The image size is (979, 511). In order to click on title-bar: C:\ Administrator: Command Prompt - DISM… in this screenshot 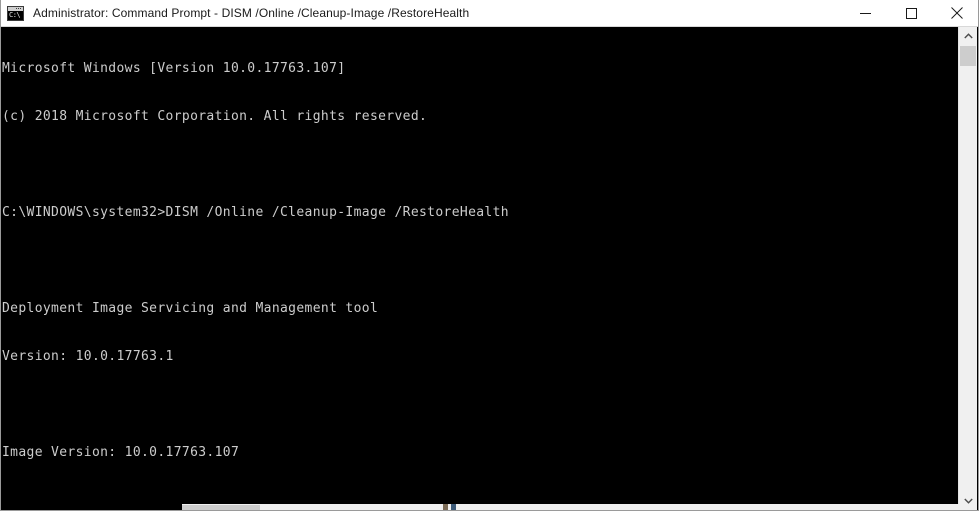, I will do `click(489, 13)`.